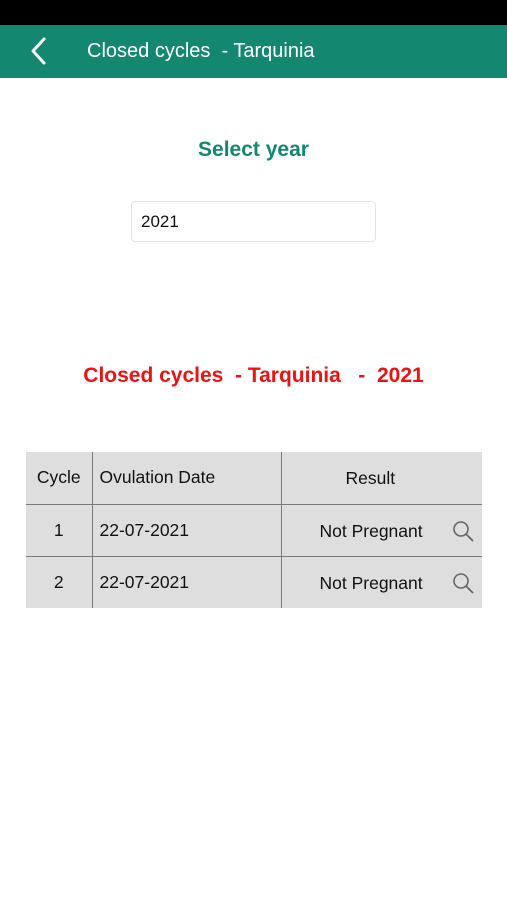 The height and width of the screenshot is (900, 507). I want to click on select-year-label: Select year, so click(253, 149).